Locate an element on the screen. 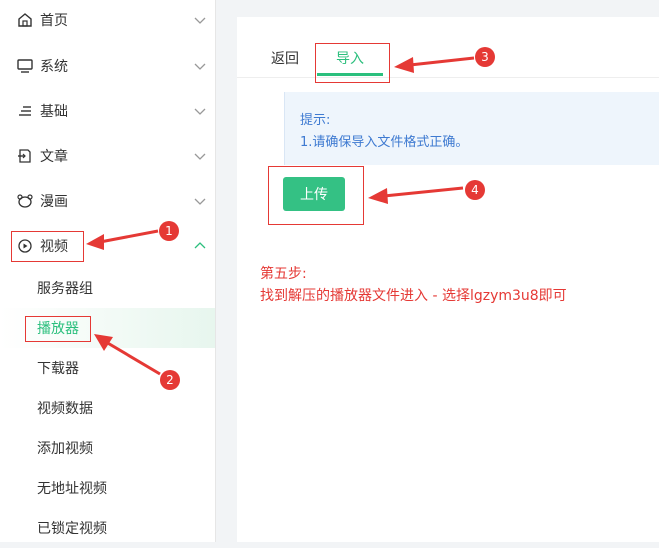  home-icon is located at coordinates (25, 20).